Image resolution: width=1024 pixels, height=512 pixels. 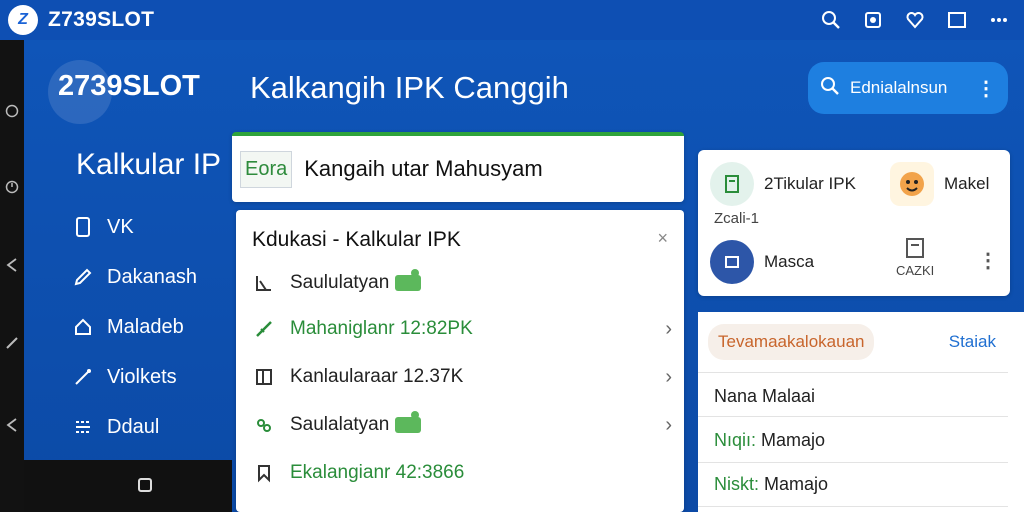 I want to click on list-item-label: Saulalatyan, so click(x=340, y=424).